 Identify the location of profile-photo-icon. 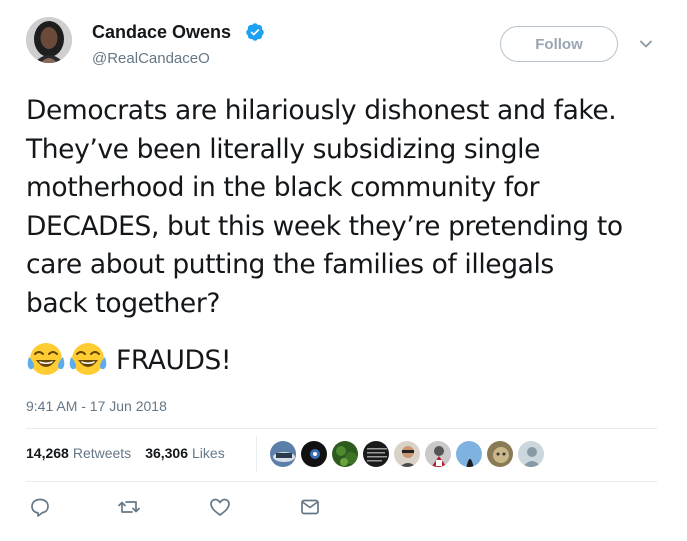
(49, 40).